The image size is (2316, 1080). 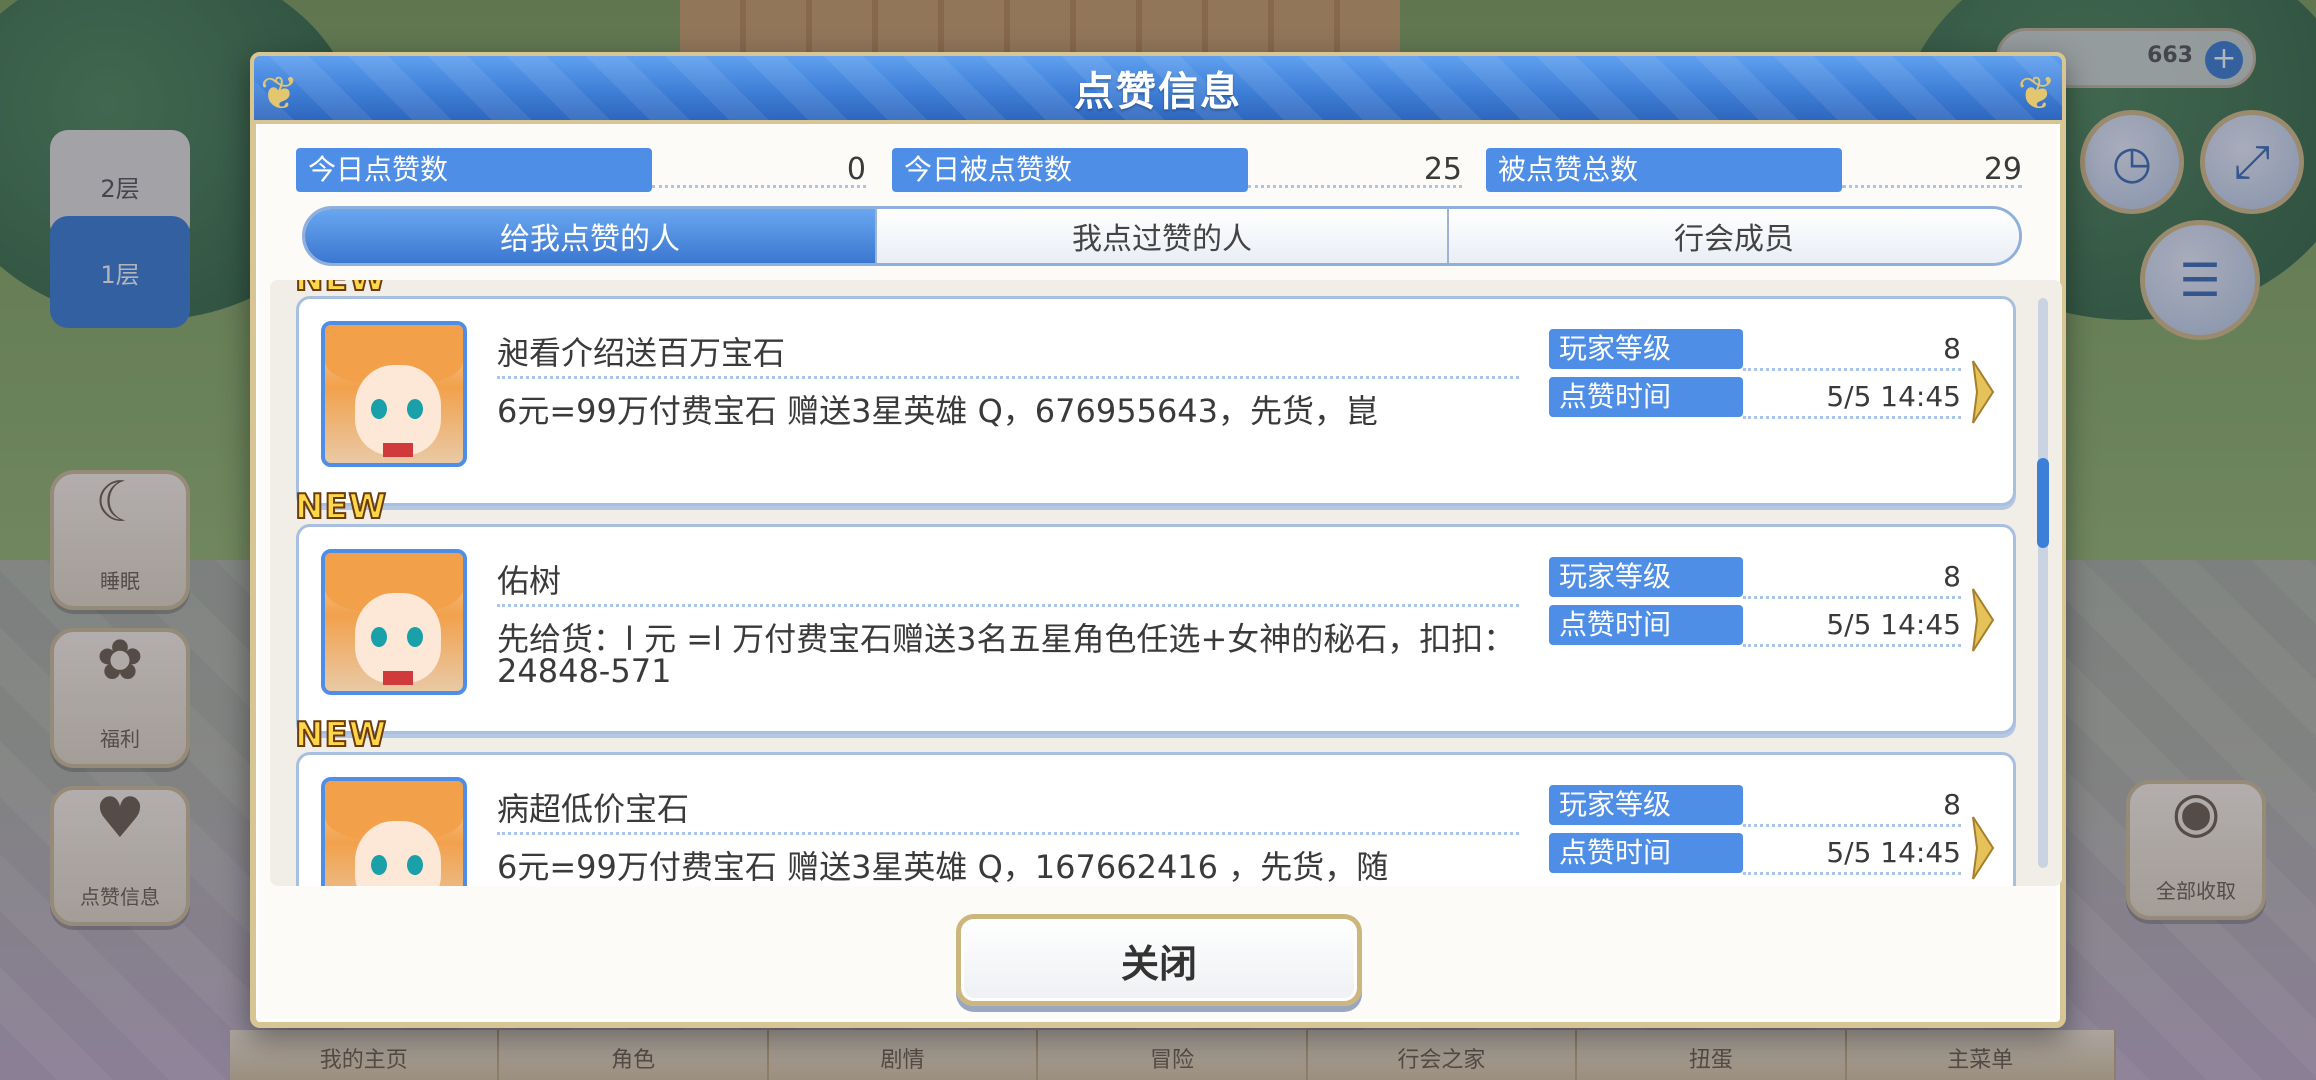 I want to click on stat-value: 29, so click(x=2002, y=169).